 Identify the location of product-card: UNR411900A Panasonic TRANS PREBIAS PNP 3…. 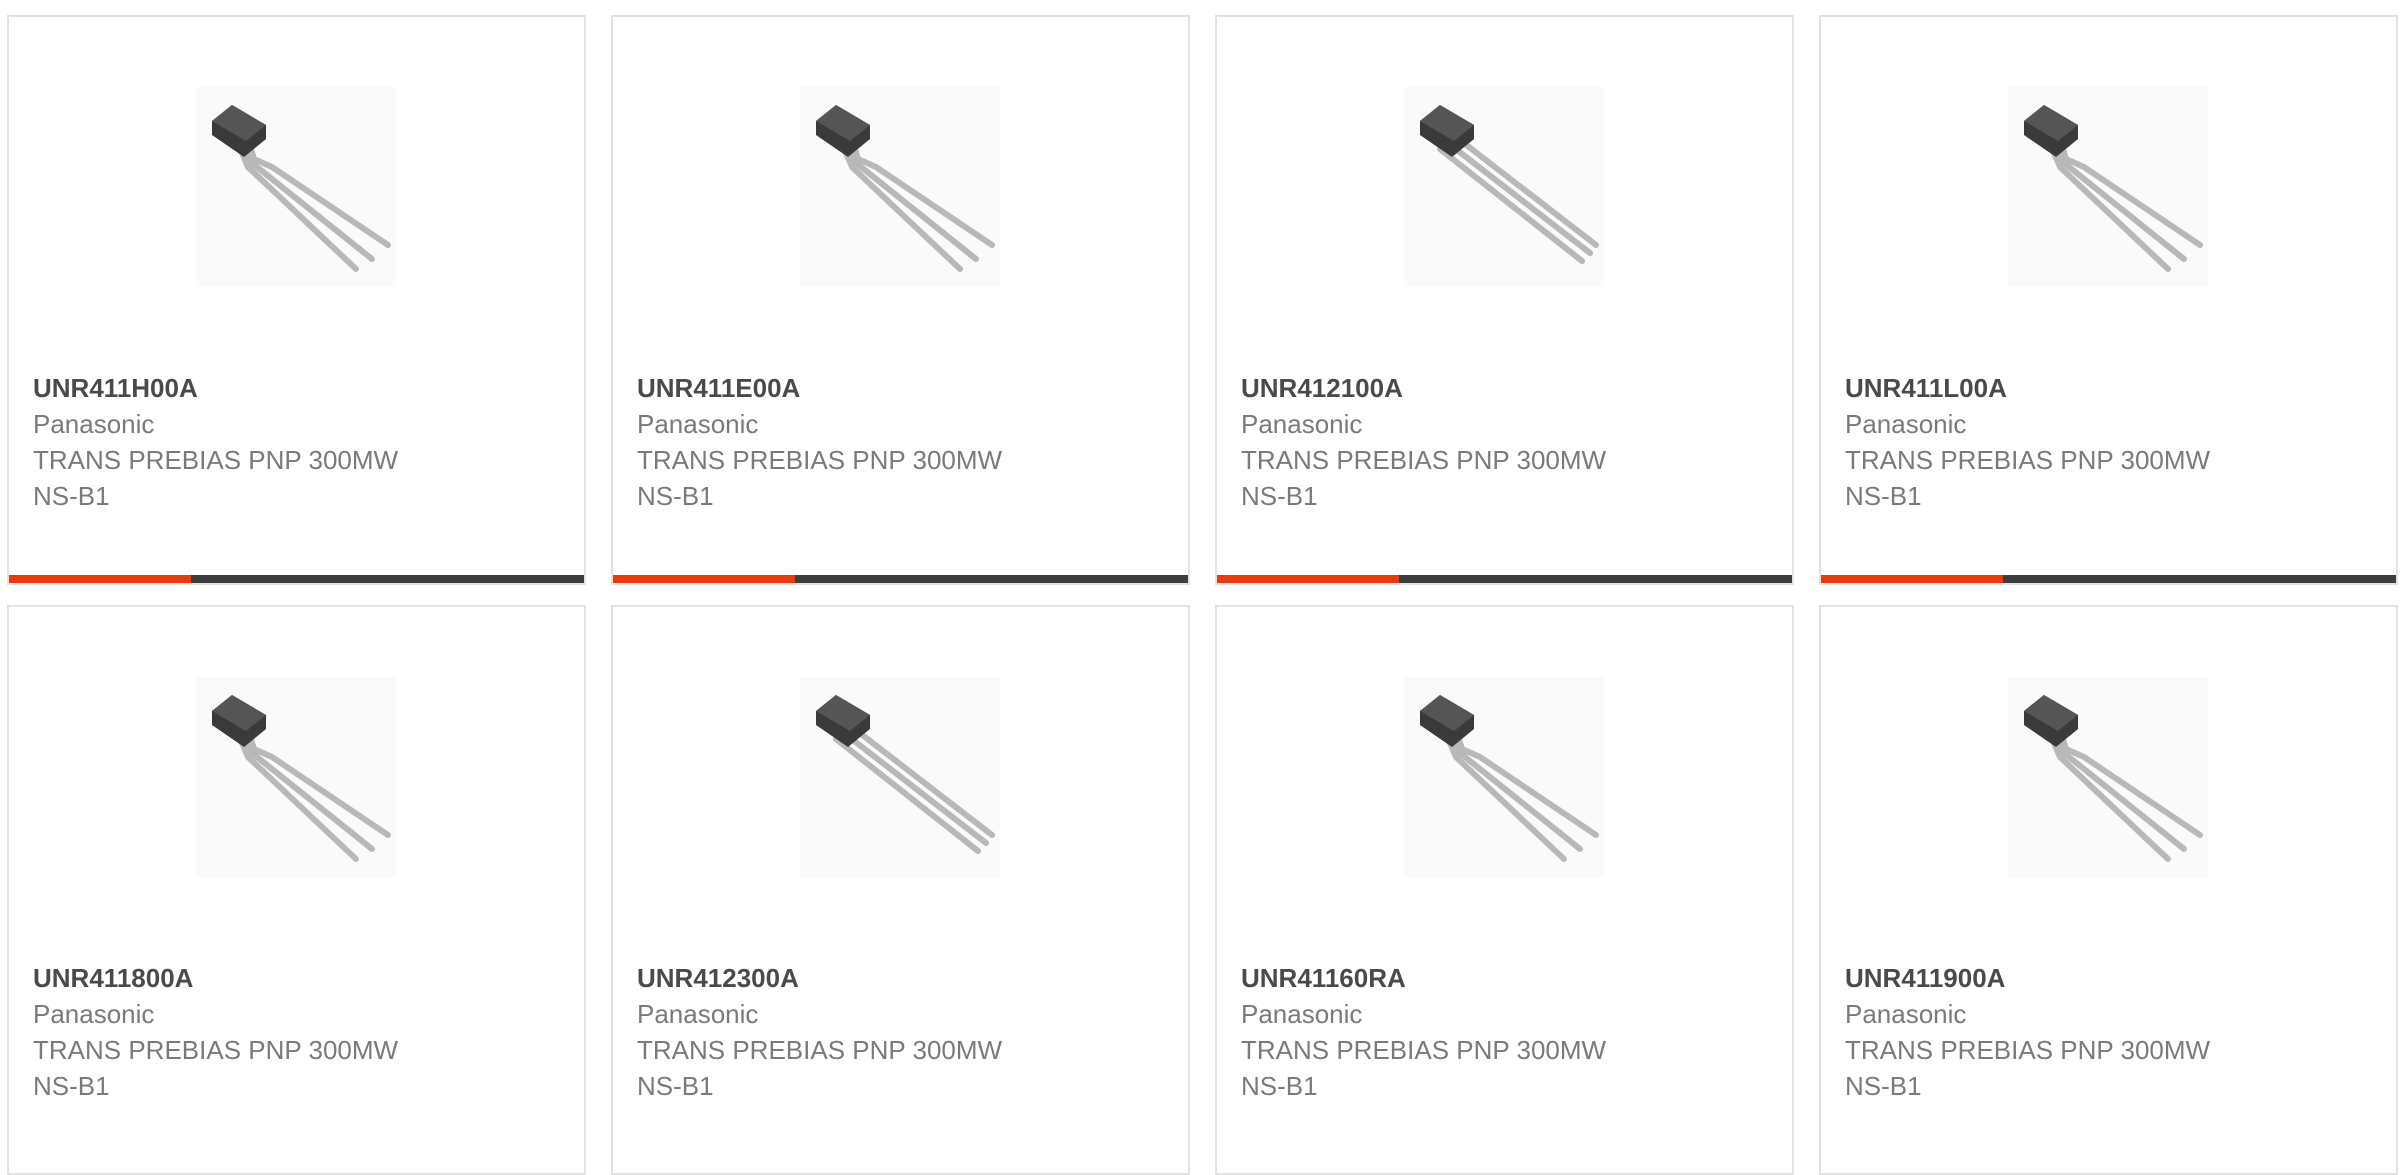
(2108, 890).